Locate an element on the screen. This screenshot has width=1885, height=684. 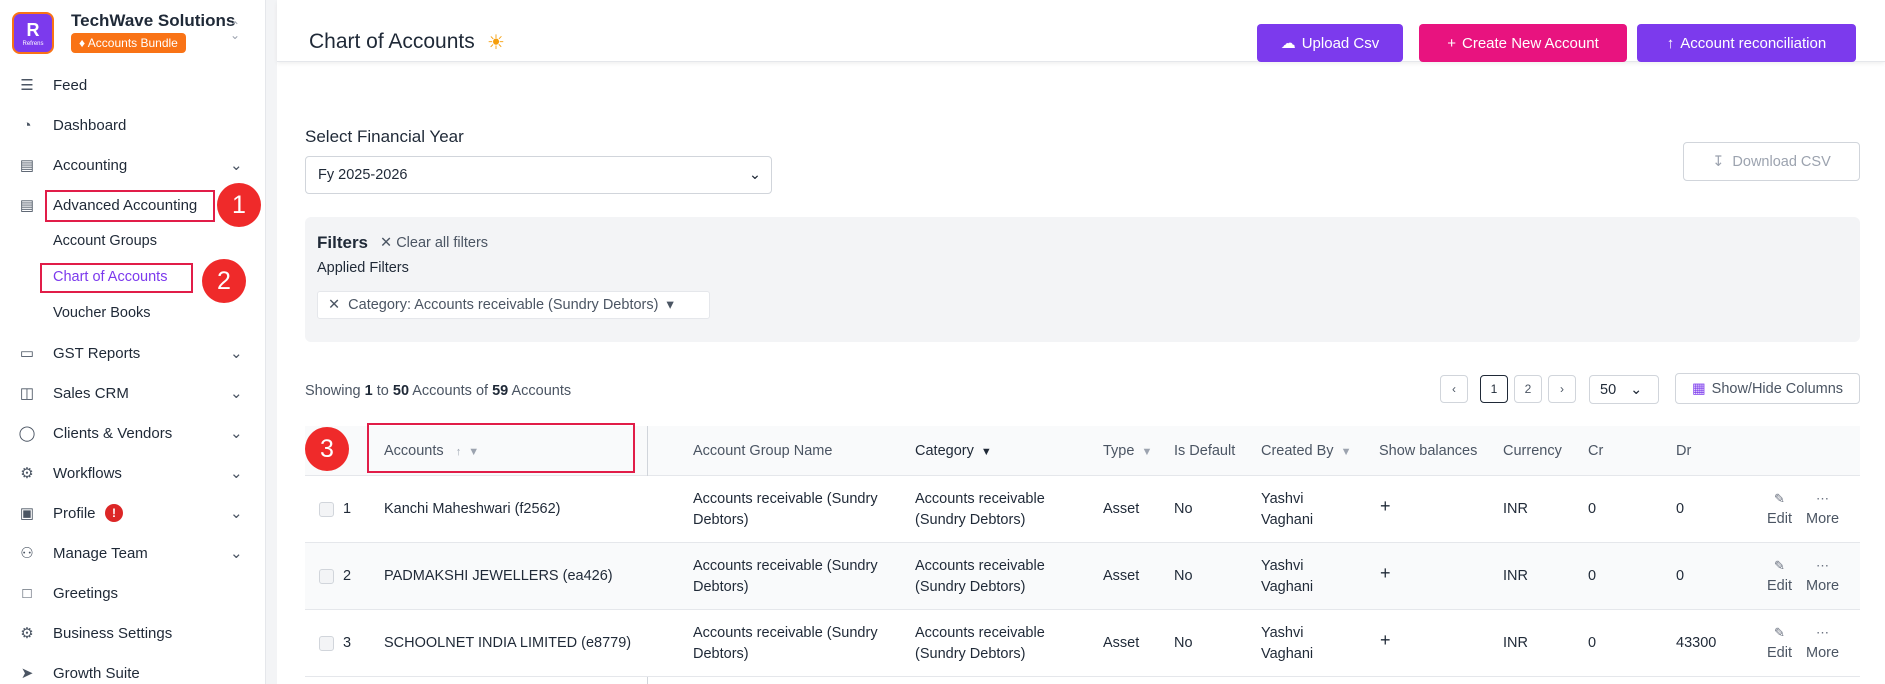
pagination-prev-button: ‹ is located at coordinates (1454, 389).